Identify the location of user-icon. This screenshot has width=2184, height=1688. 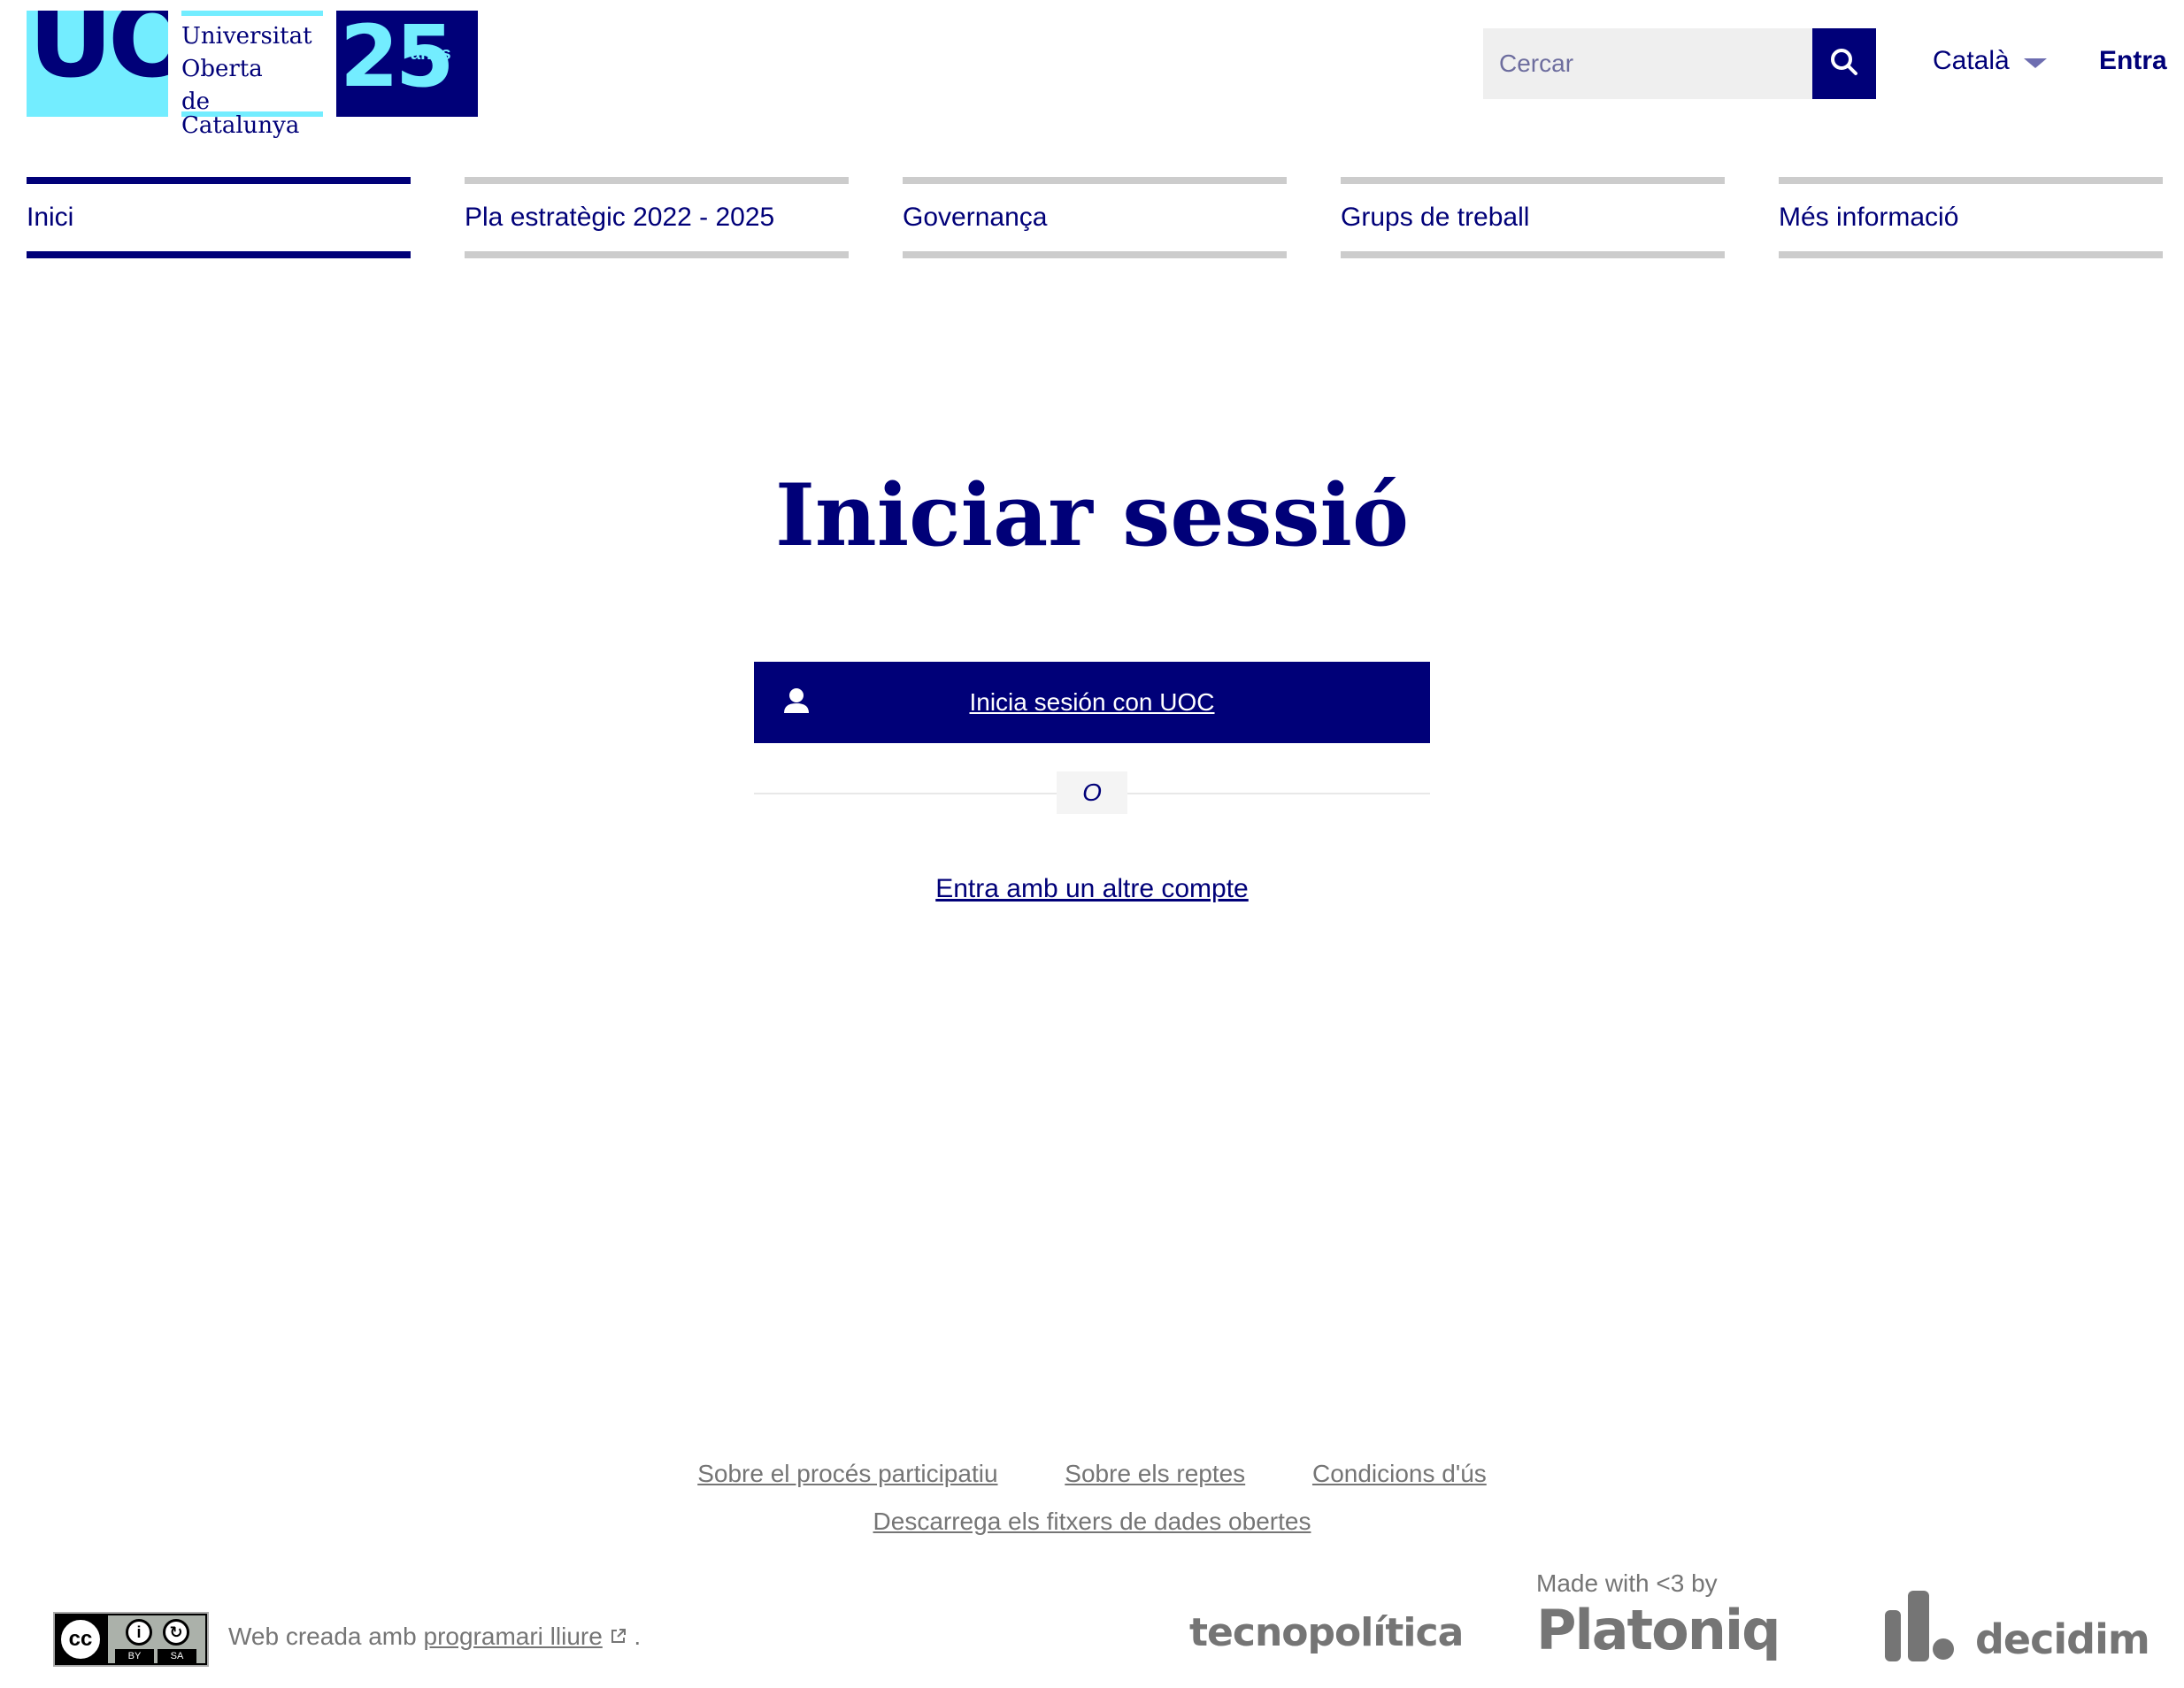
(796, 703).